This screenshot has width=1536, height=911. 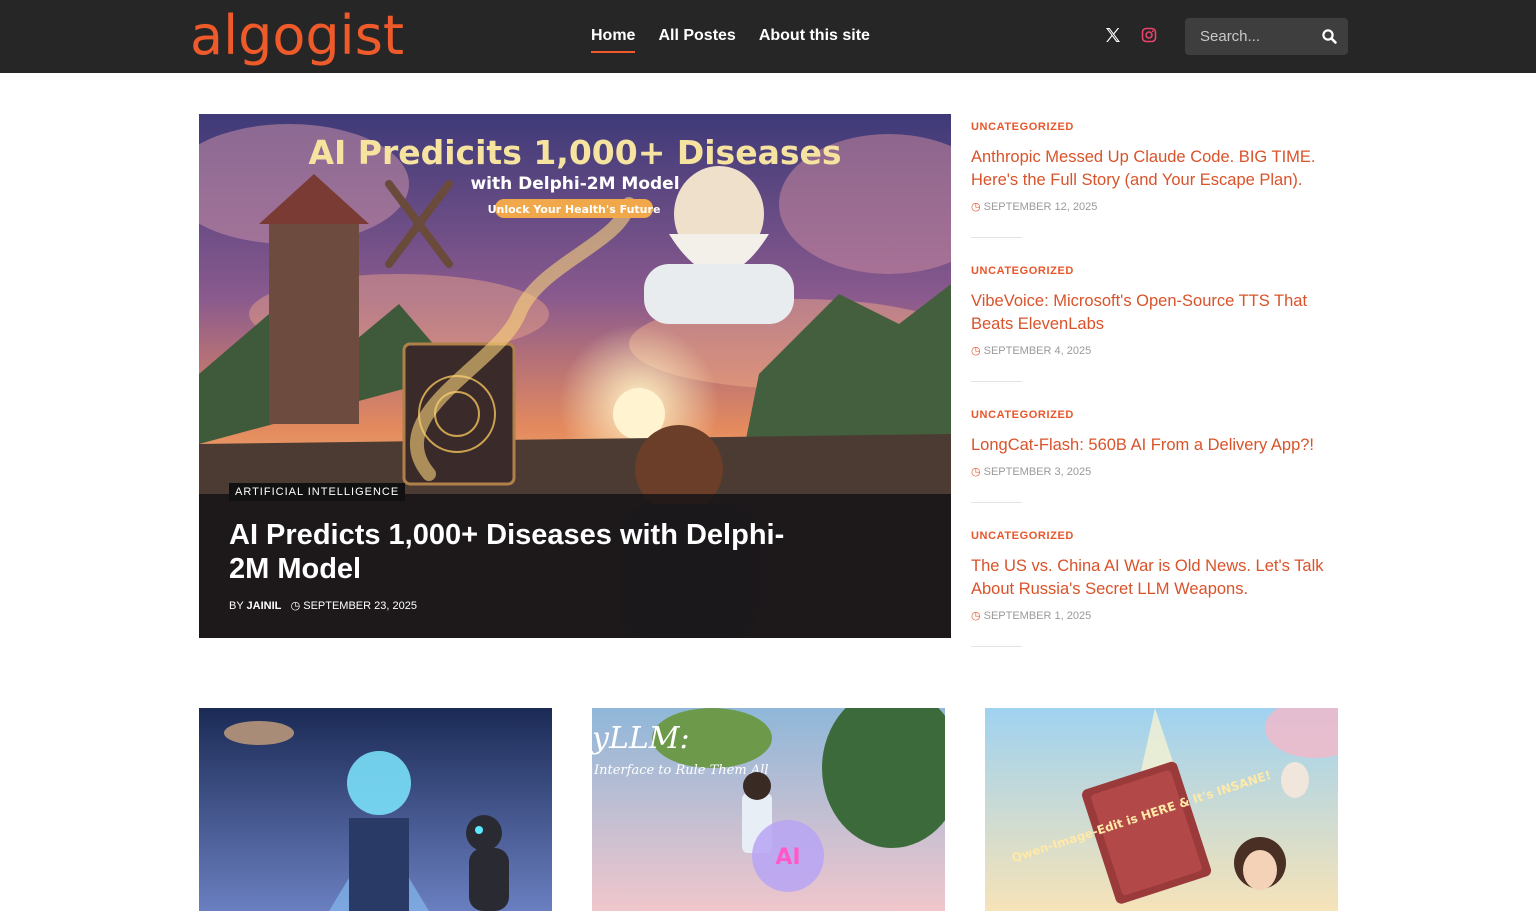 I want to click on featured-date: SEPTEMBER 23, 2025, so click(x=360, y=606).